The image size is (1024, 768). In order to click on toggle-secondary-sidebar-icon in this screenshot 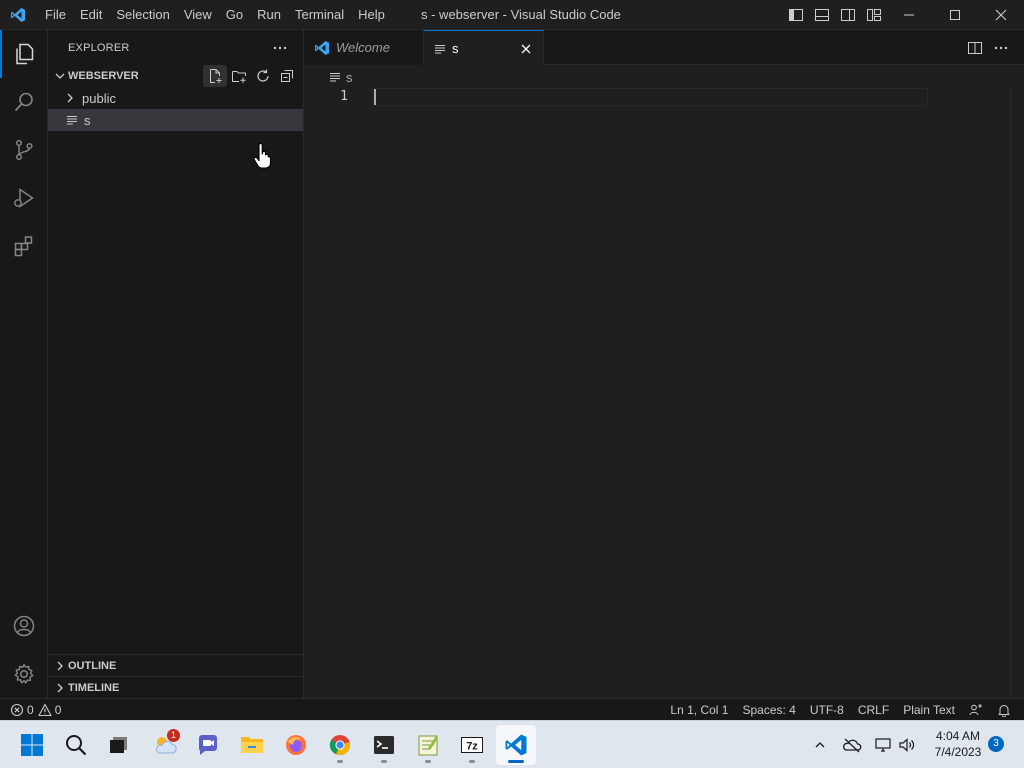, I will do `click(848, 15)`.